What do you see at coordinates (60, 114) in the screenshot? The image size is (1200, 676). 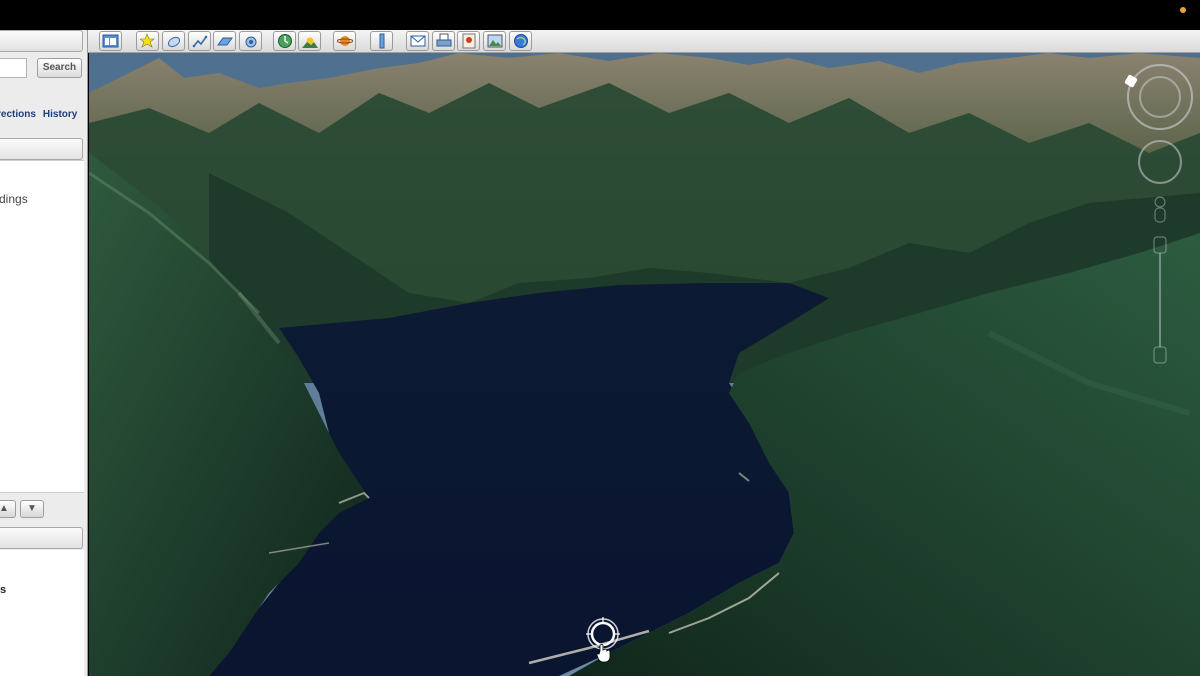 I see `history-link: History` at bounding box center [60, 114].